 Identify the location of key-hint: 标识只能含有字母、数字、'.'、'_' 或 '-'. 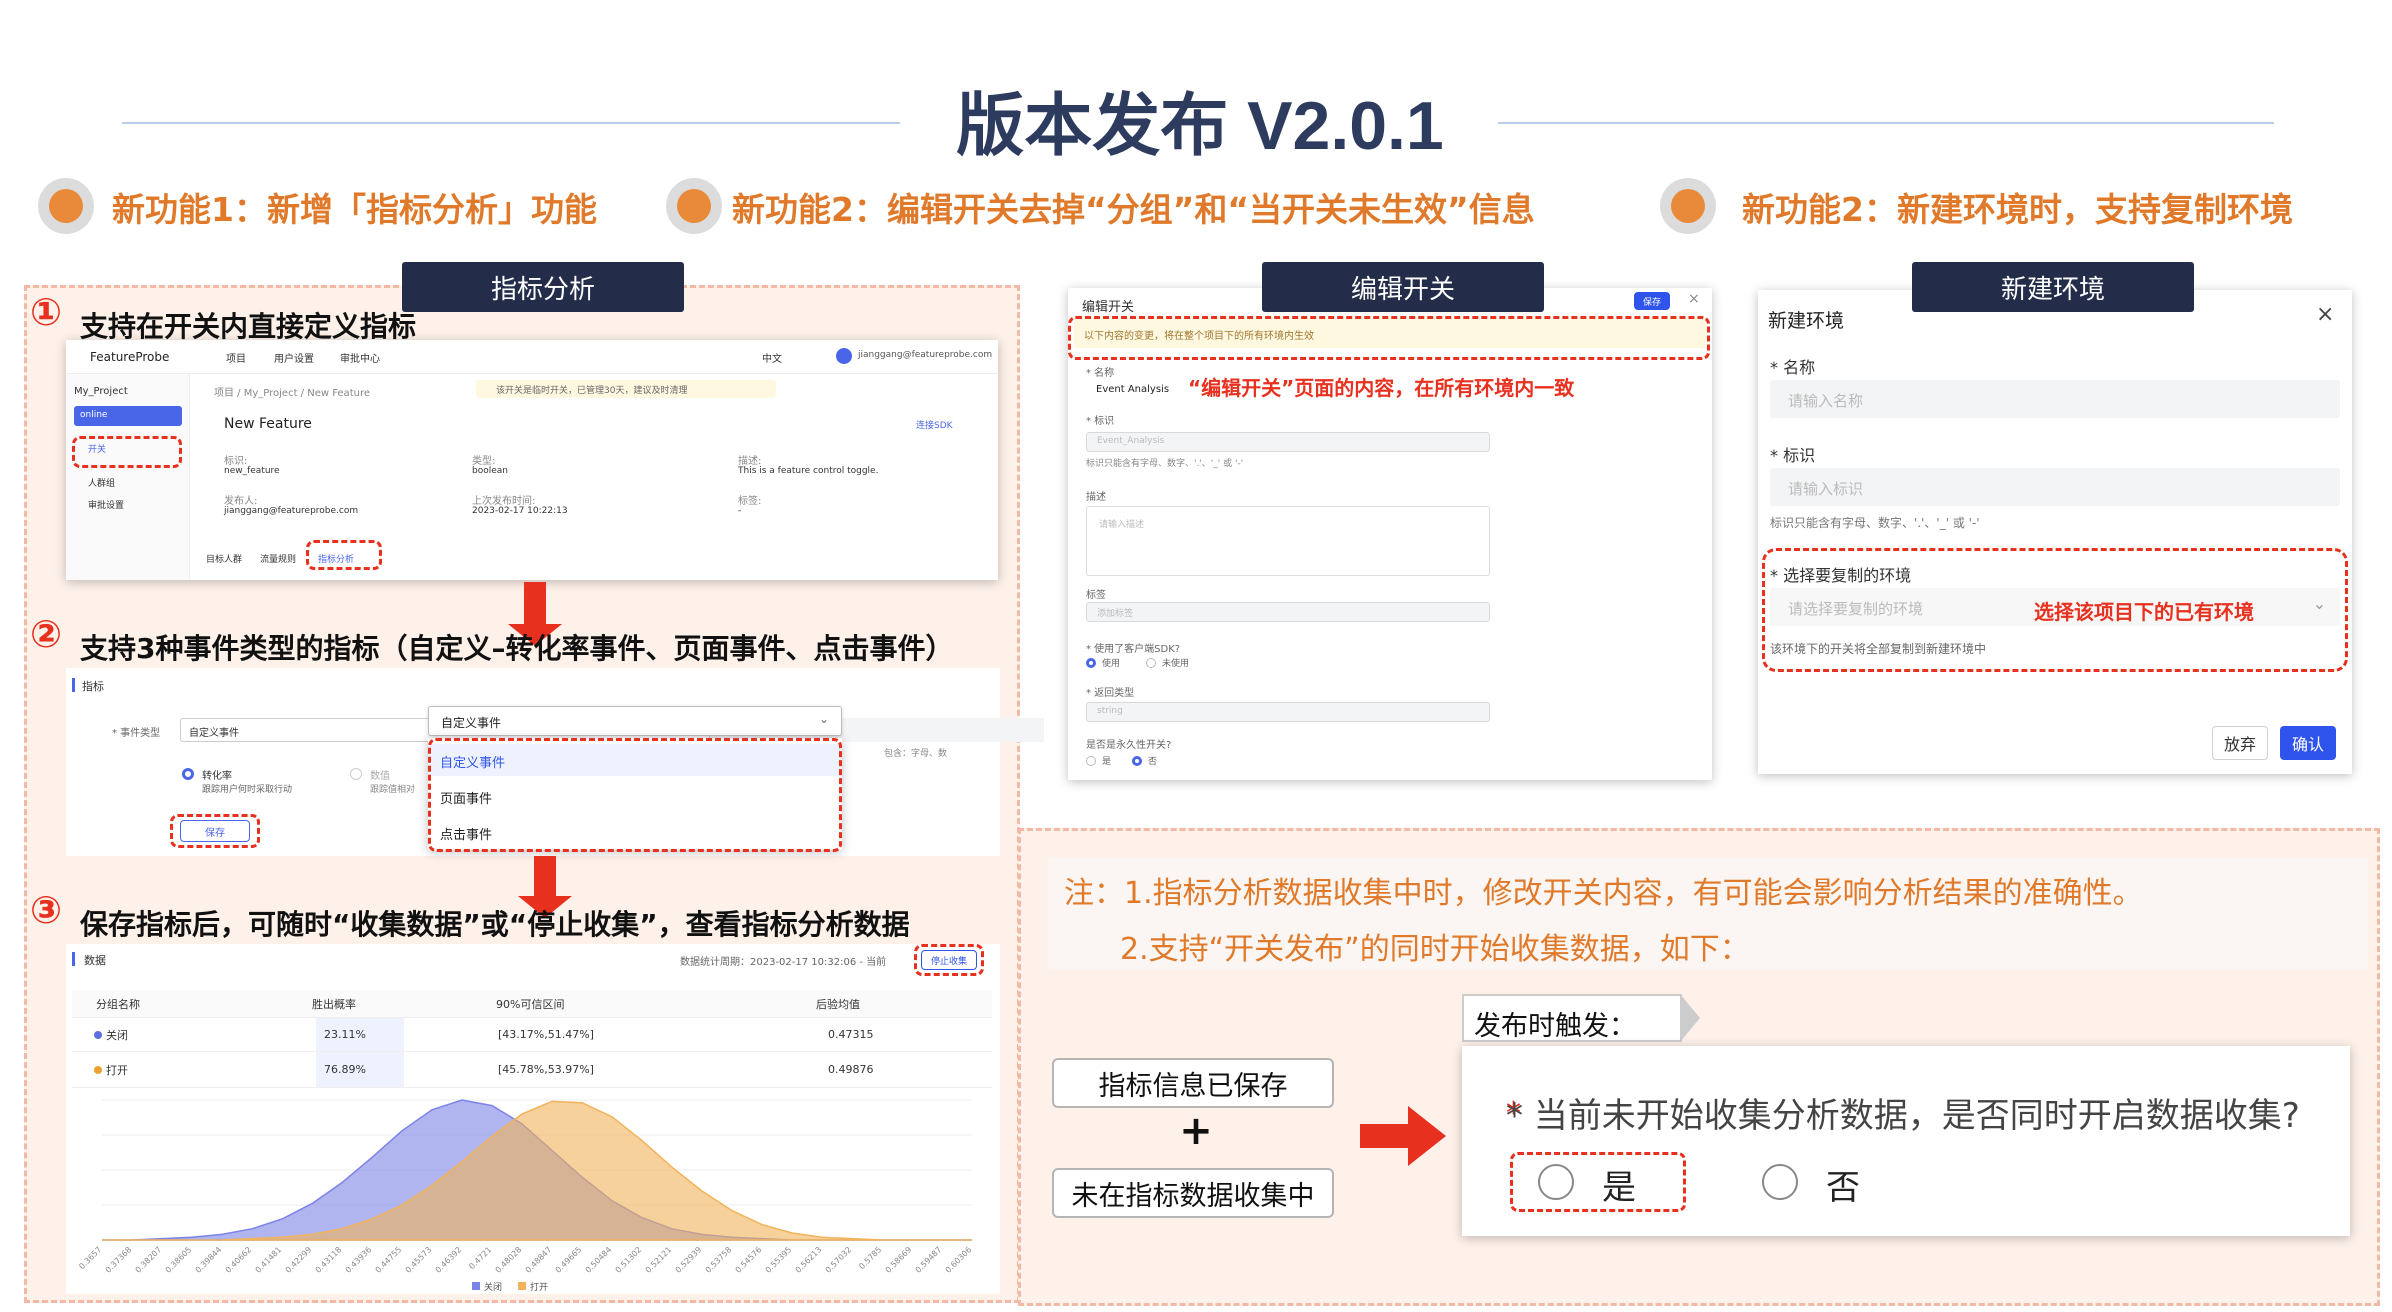
(1165, 464).